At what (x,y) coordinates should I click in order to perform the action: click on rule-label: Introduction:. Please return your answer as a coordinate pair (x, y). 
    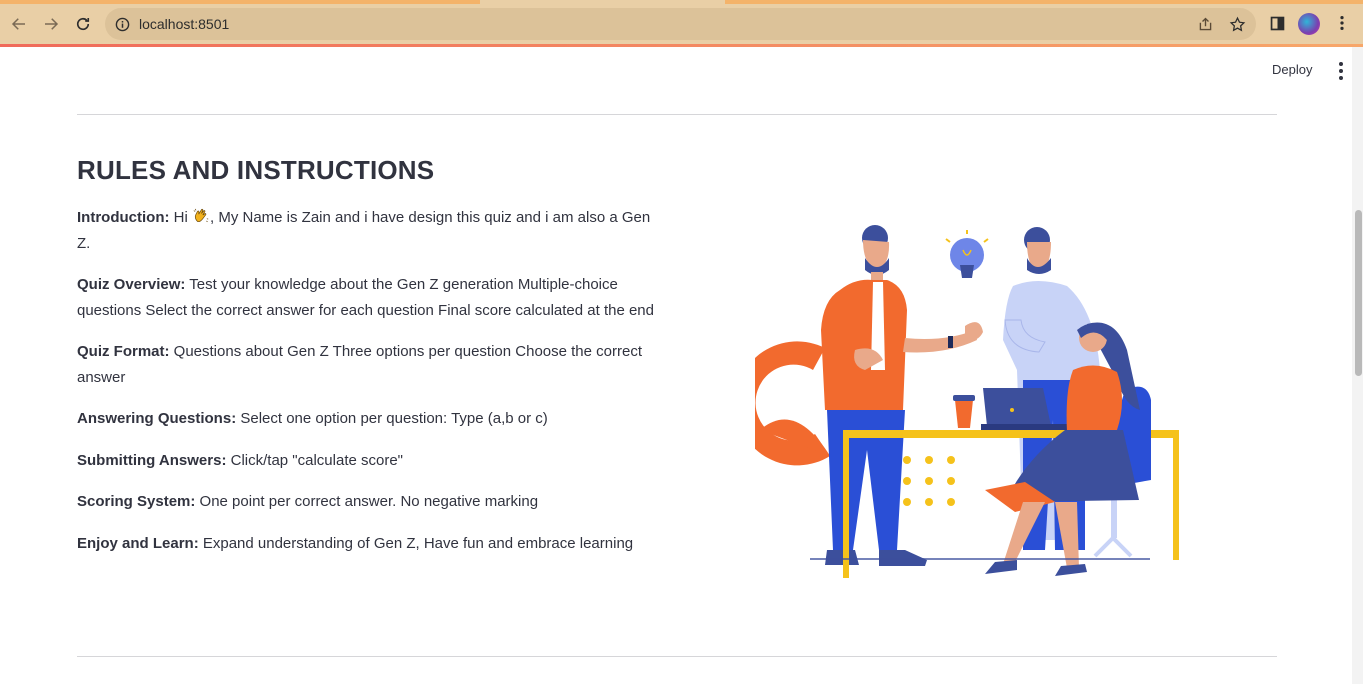
    Looking at the image, I should click on (123, 217).